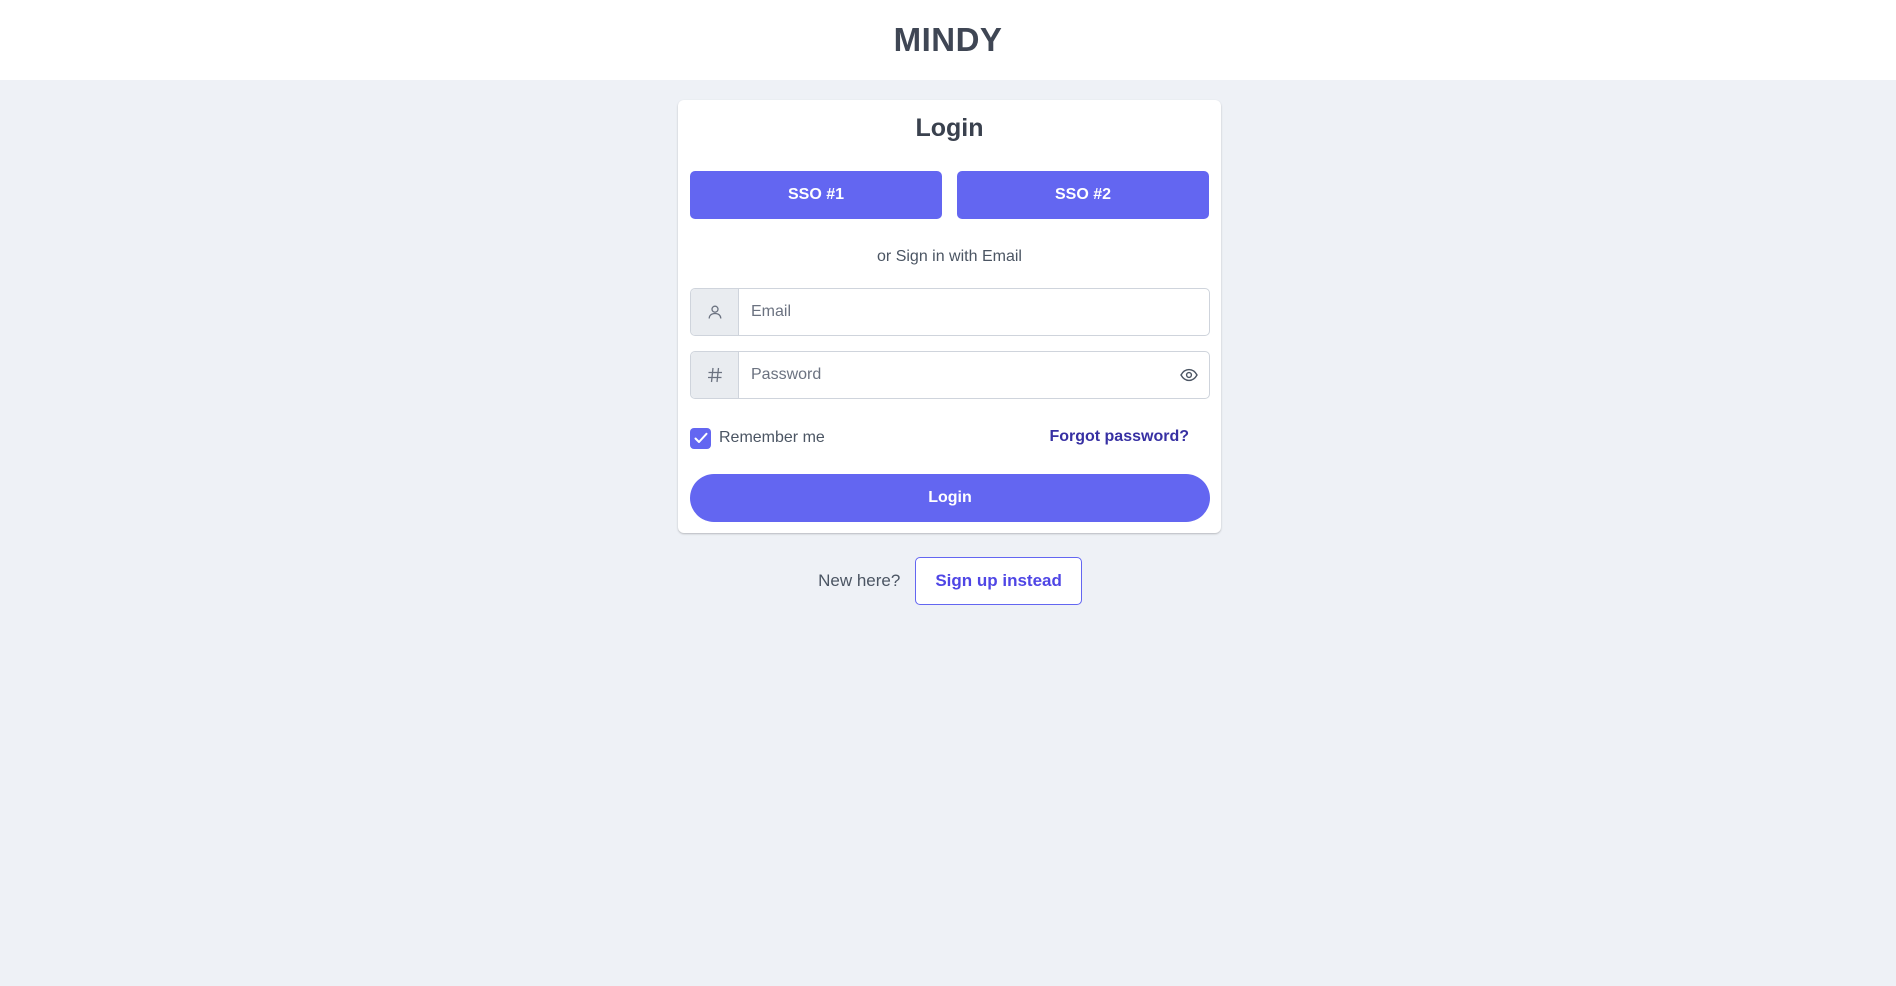 This screenshot has height=986, width=1896. What do you see at coordinates (715, 375) in the screenshot?
I see `hash-icon` at bounding box center [715, 375].